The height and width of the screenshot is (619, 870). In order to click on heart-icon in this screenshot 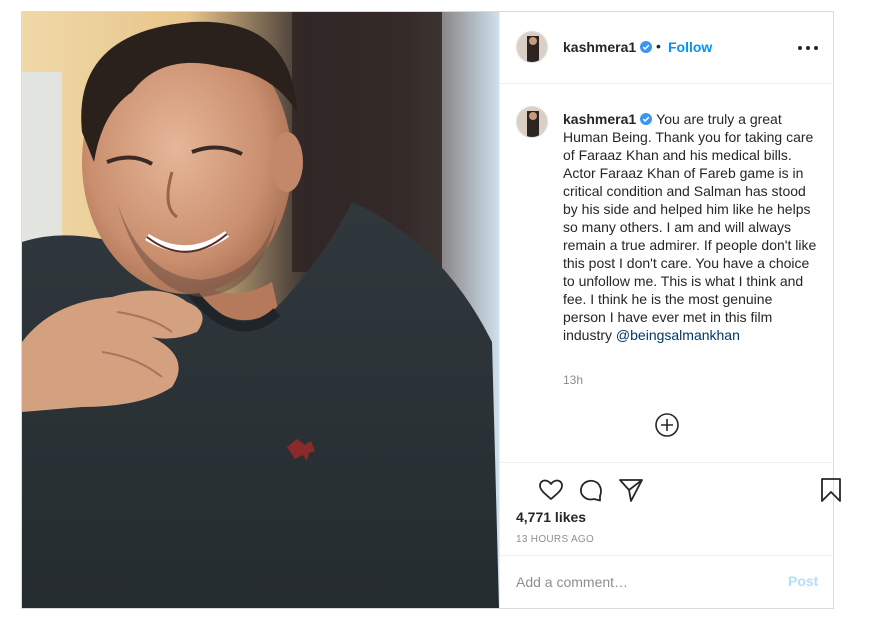, I will do `click(551, 490)`.